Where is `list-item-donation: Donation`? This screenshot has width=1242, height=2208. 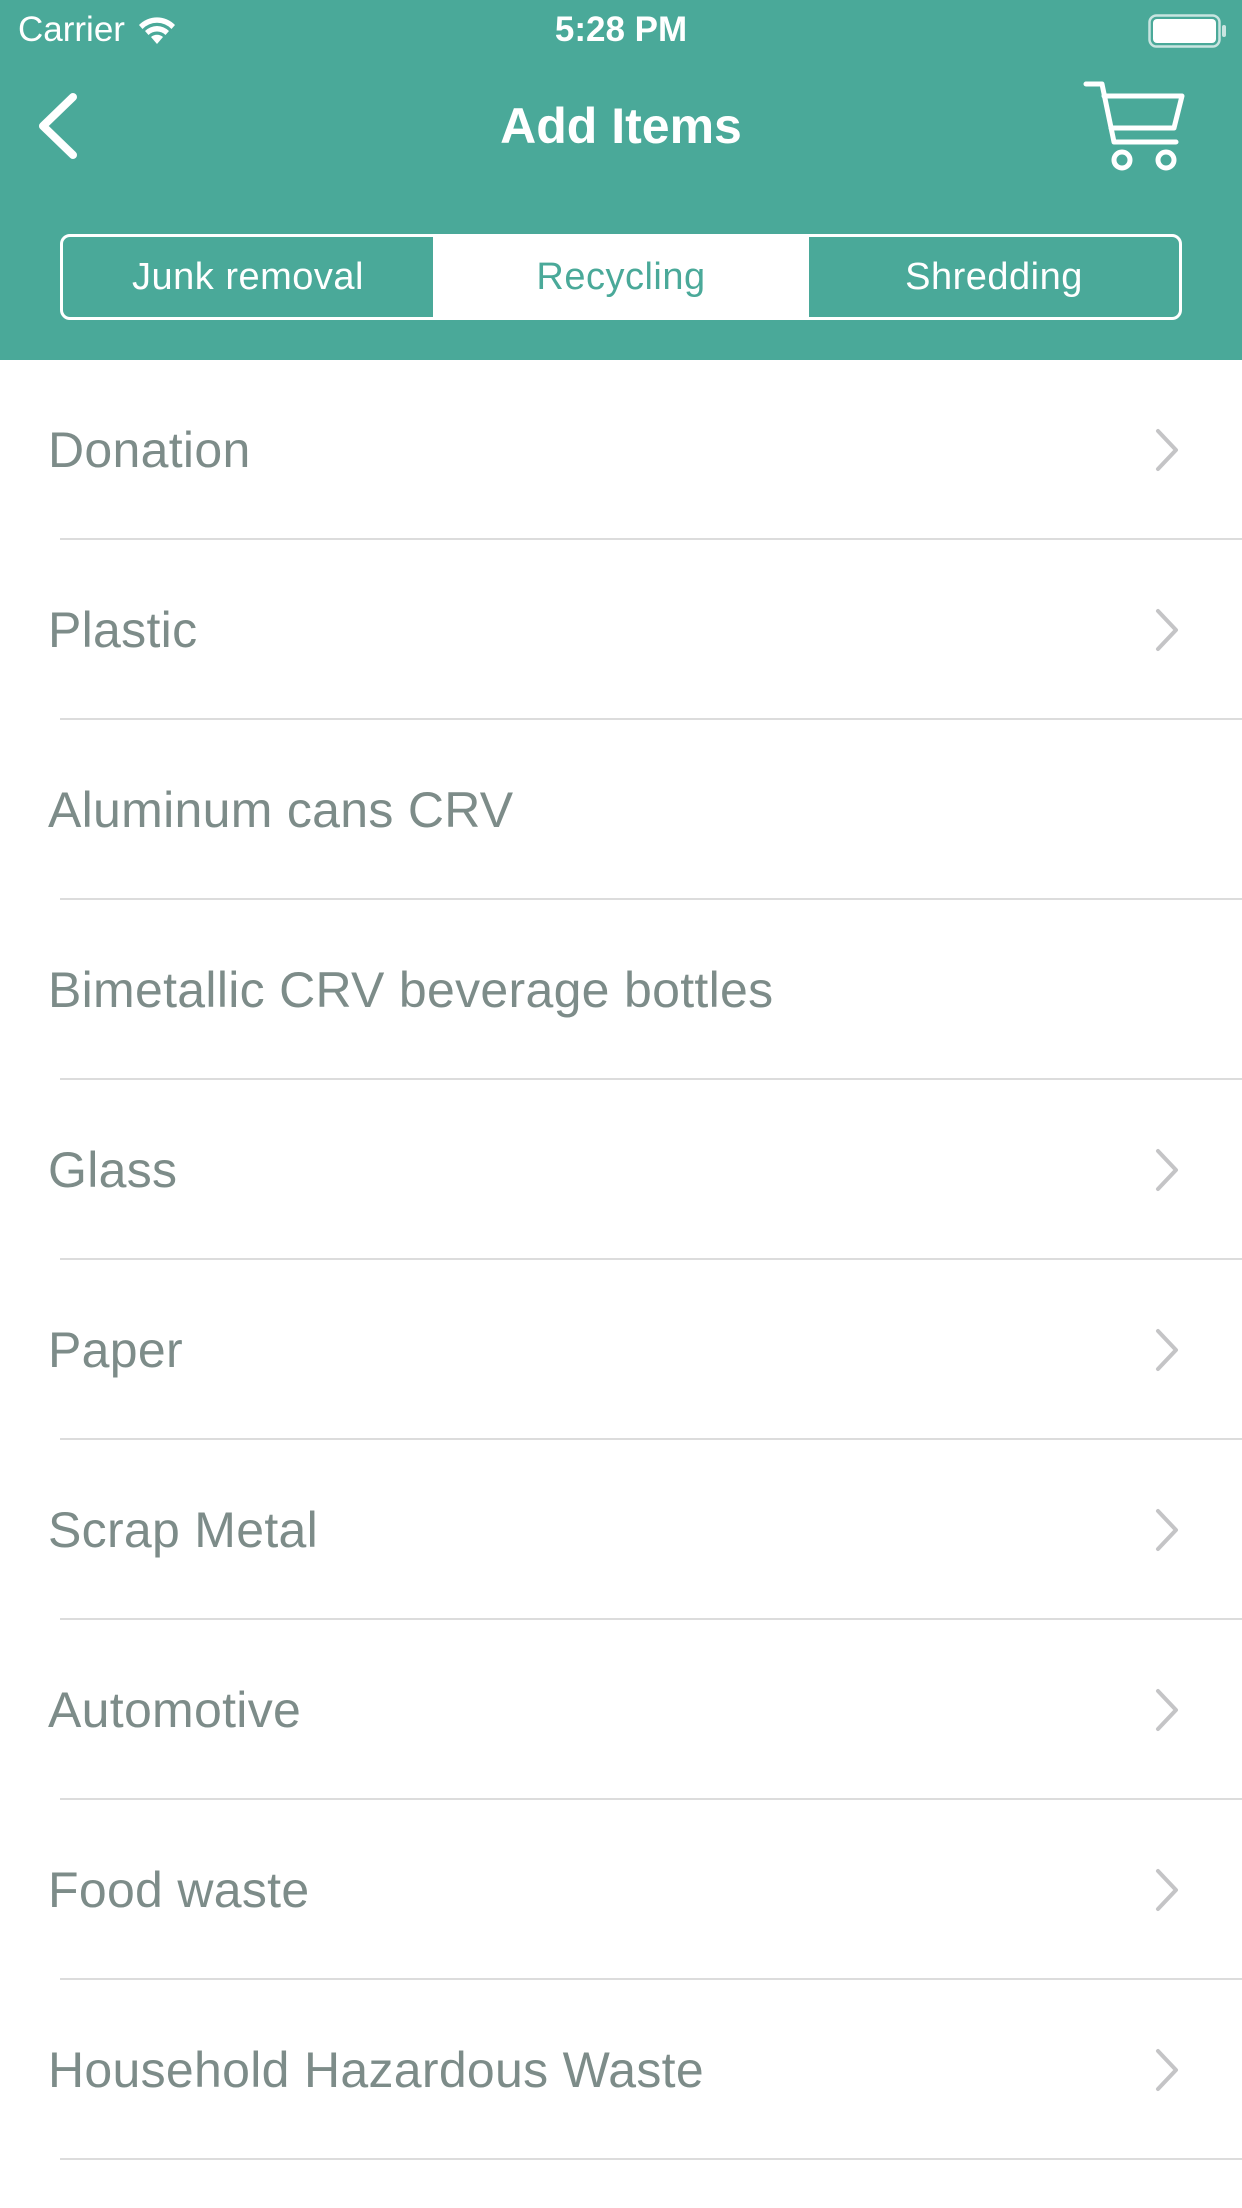
list-item-donation: Donation is located at coordinates (621, 450).